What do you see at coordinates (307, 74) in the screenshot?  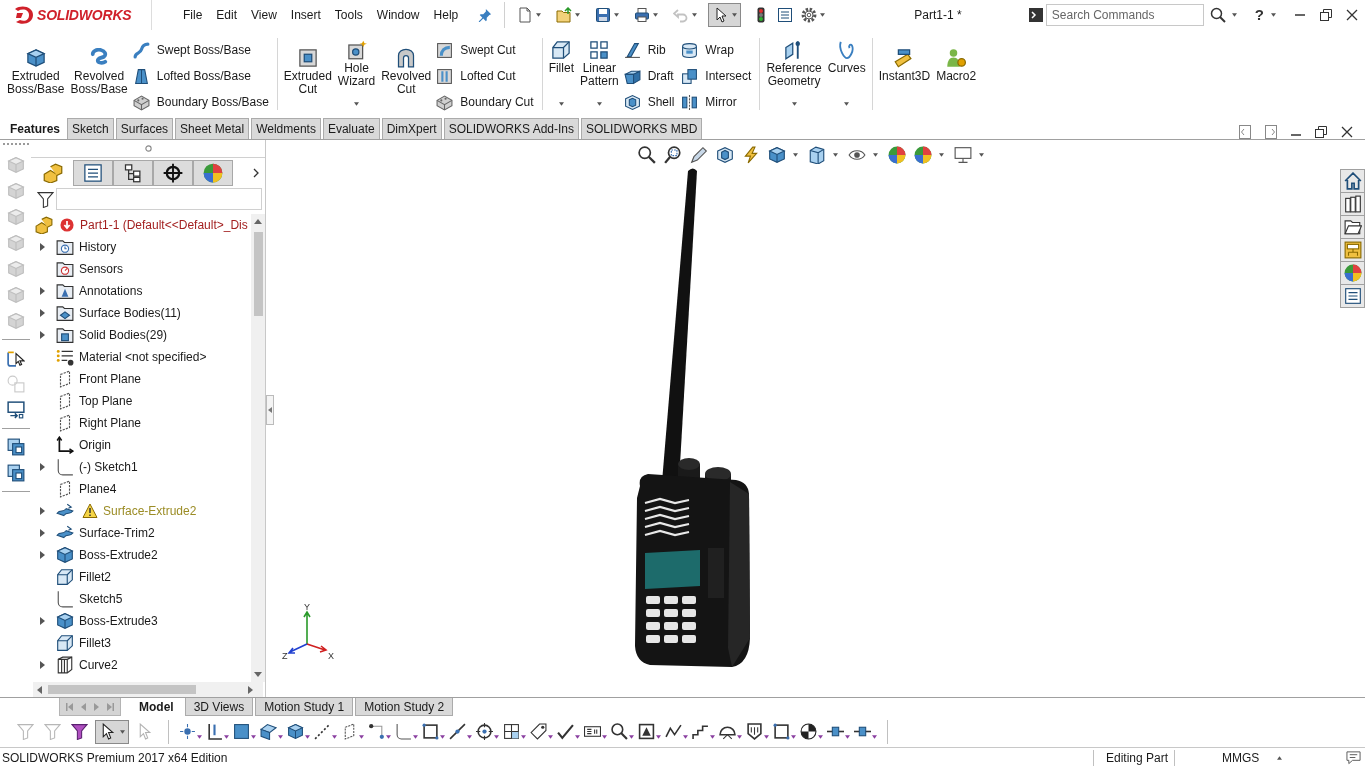 I see `ribbon-button: Extruded Cut` at bounding box center [307, 74].